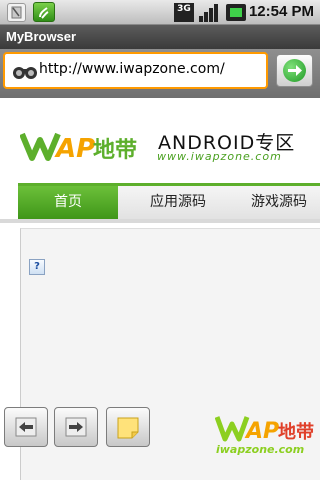  What do you see at coordinates (160, 12) in the screenshot?
I see `status-bar: 3G 12:54 PM` at bounding box center [160, 12].